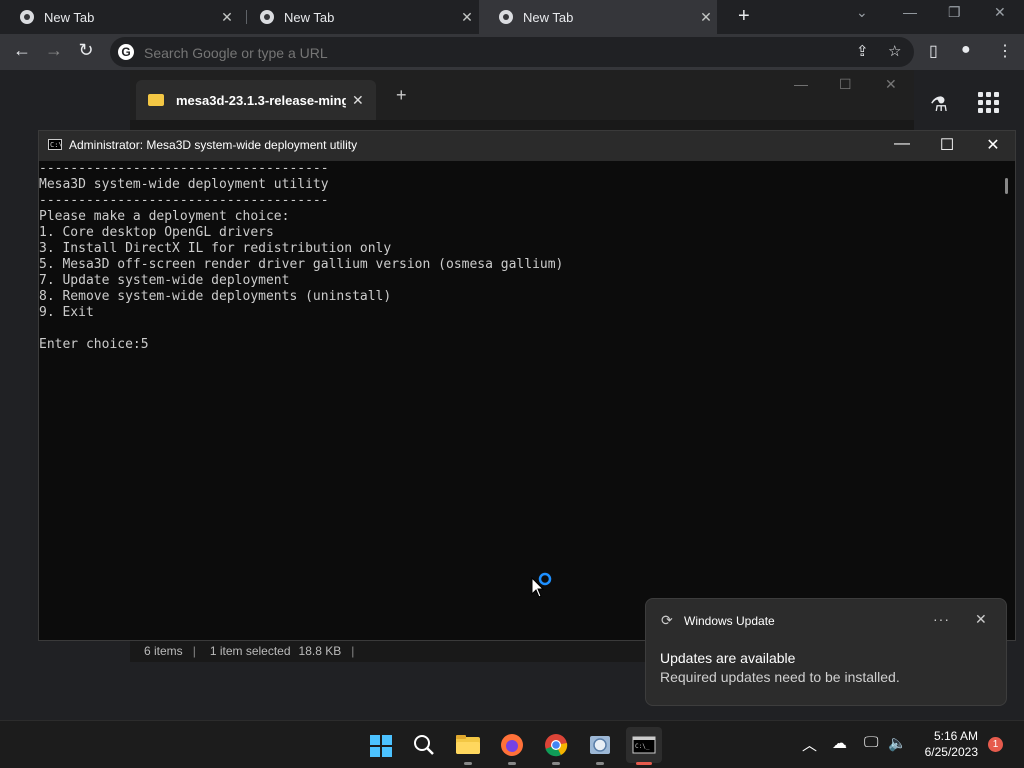  I want to click on app-button, so click(600, 746).